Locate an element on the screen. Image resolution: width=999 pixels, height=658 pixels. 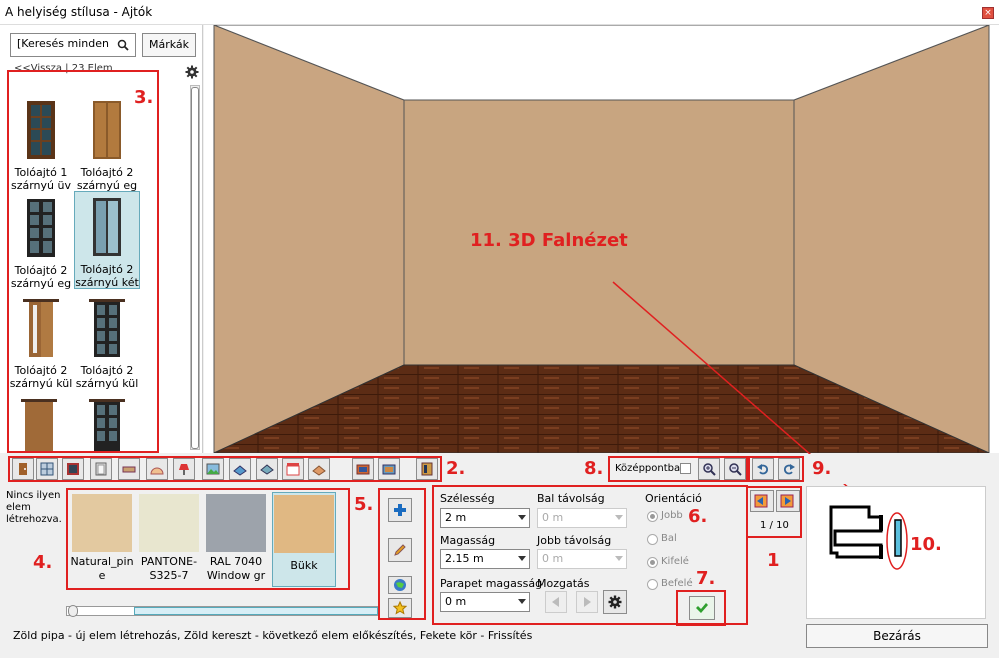
right-distance-label: Jobb távolság is located at coordinates (574, 540).